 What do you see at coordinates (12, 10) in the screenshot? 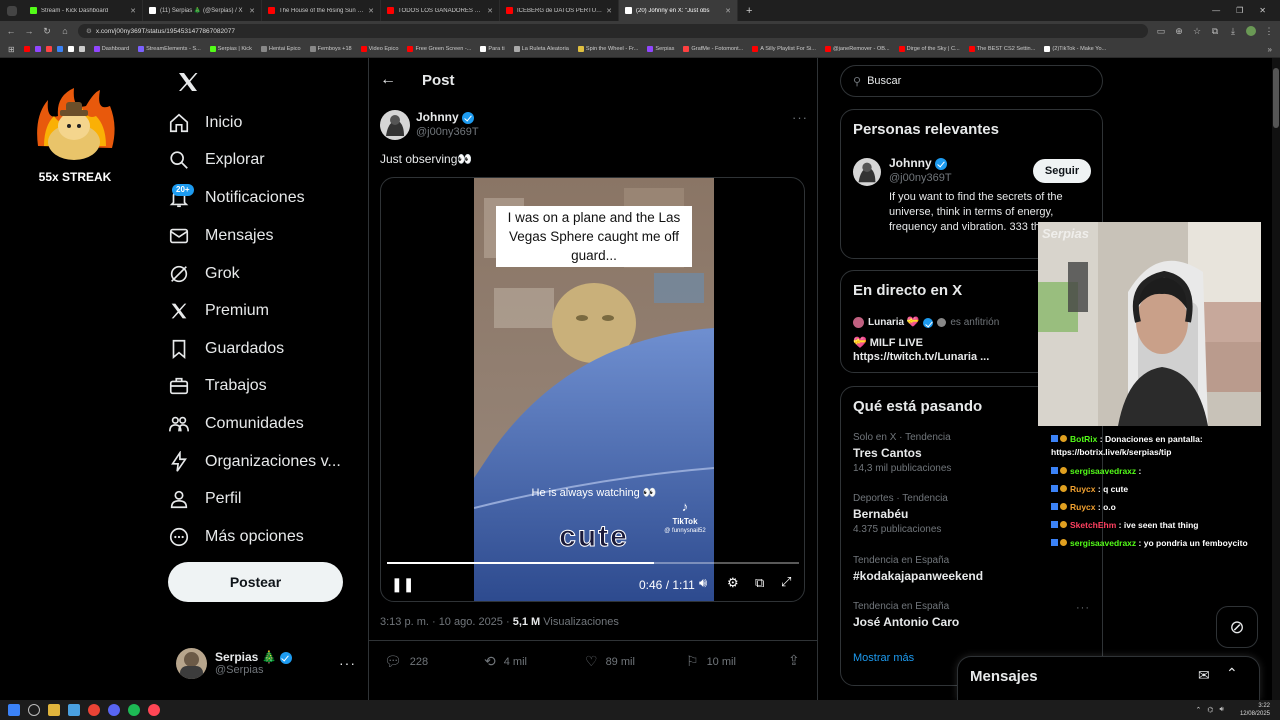
I see `tab-menu-button` at bounding box center [12, 10].